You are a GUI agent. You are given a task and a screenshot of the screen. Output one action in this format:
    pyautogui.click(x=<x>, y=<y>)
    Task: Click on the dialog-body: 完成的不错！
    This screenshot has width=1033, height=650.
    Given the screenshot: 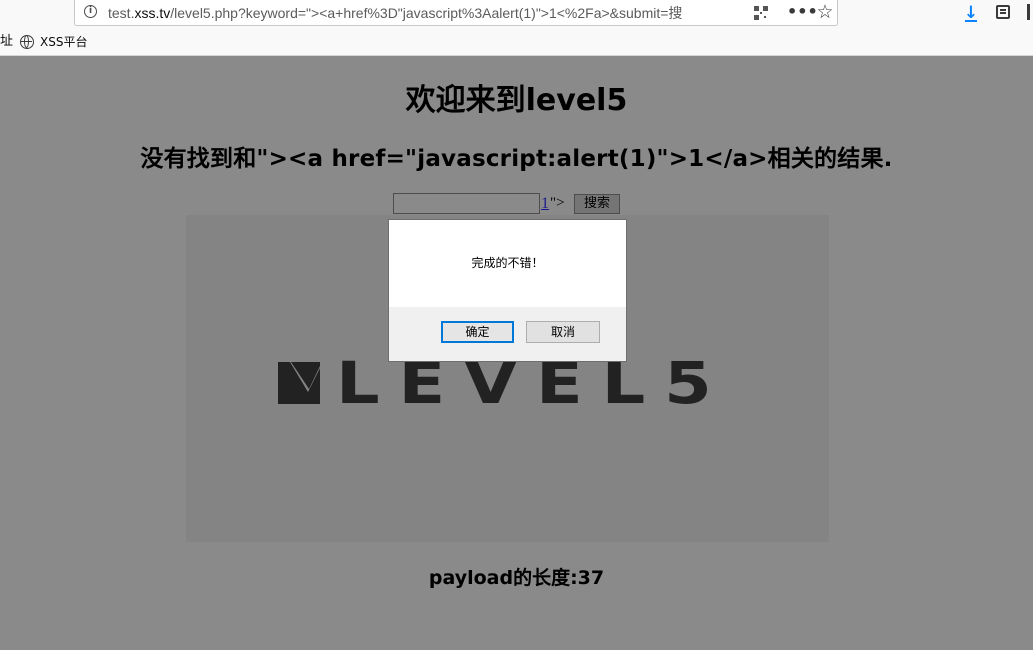 What is the action you would take?
    pyautogui.click(x=507, y=263)
    